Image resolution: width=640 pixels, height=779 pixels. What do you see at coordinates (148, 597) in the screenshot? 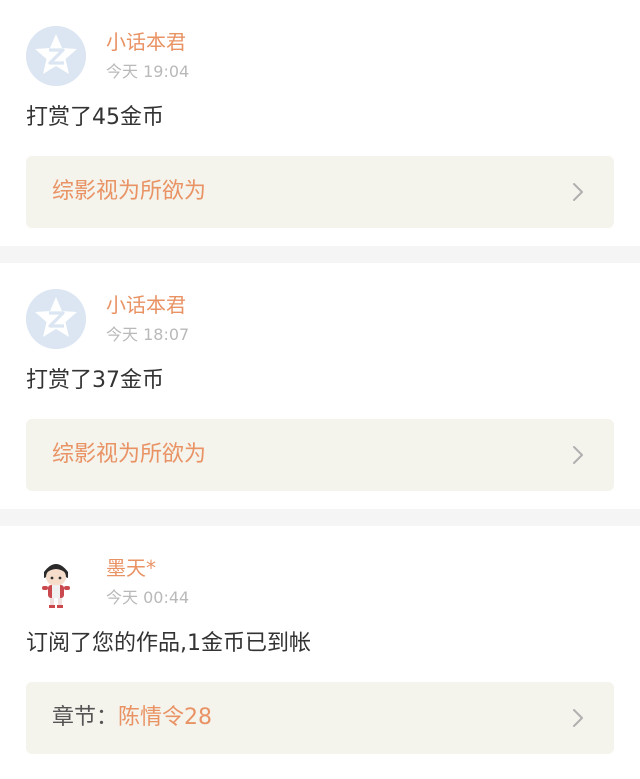
I see `timestamp: 今天 00:44` at bounding box center [148, 597].